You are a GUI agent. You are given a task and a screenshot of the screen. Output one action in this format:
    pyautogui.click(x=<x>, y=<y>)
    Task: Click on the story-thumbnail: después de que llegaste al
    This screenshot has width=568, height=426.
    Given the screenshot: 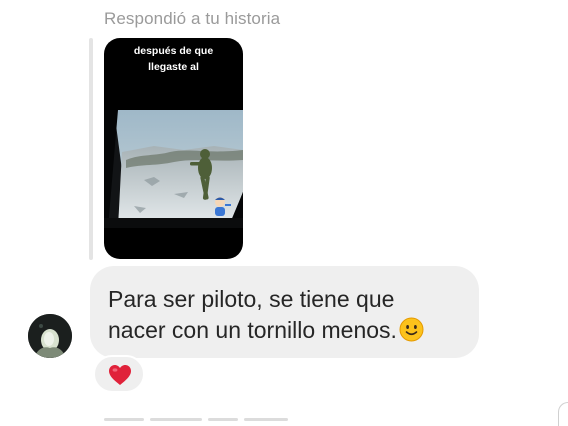 What is the action you would take?
    pyautogui.click(x=173, y=148)
    